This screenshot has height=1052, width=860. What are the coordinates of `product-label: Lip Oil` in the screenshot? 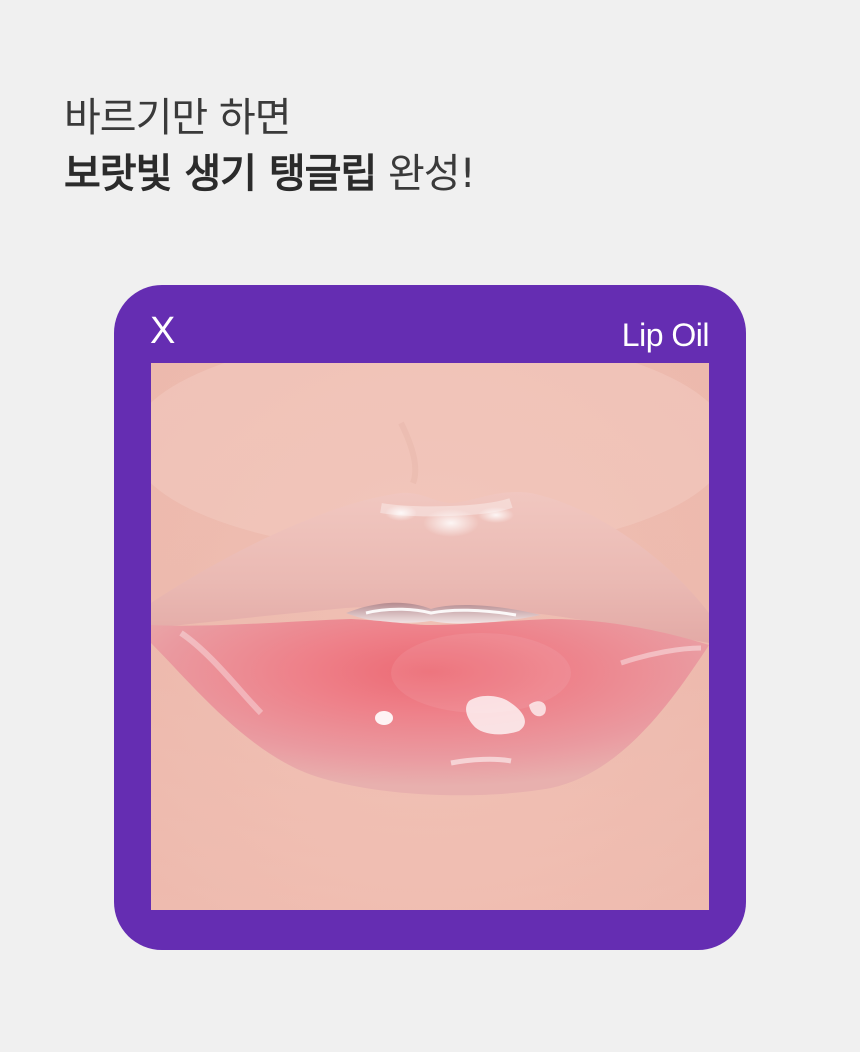 It's located at (665, 335).